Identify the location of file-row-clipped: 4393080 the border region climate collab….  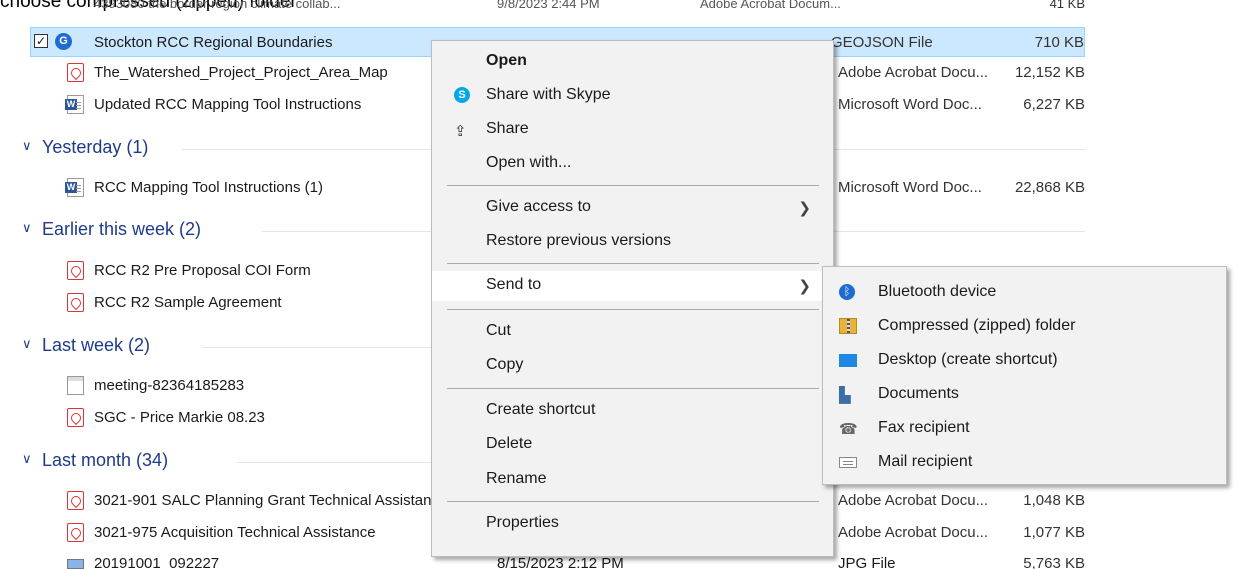
(542, 13).